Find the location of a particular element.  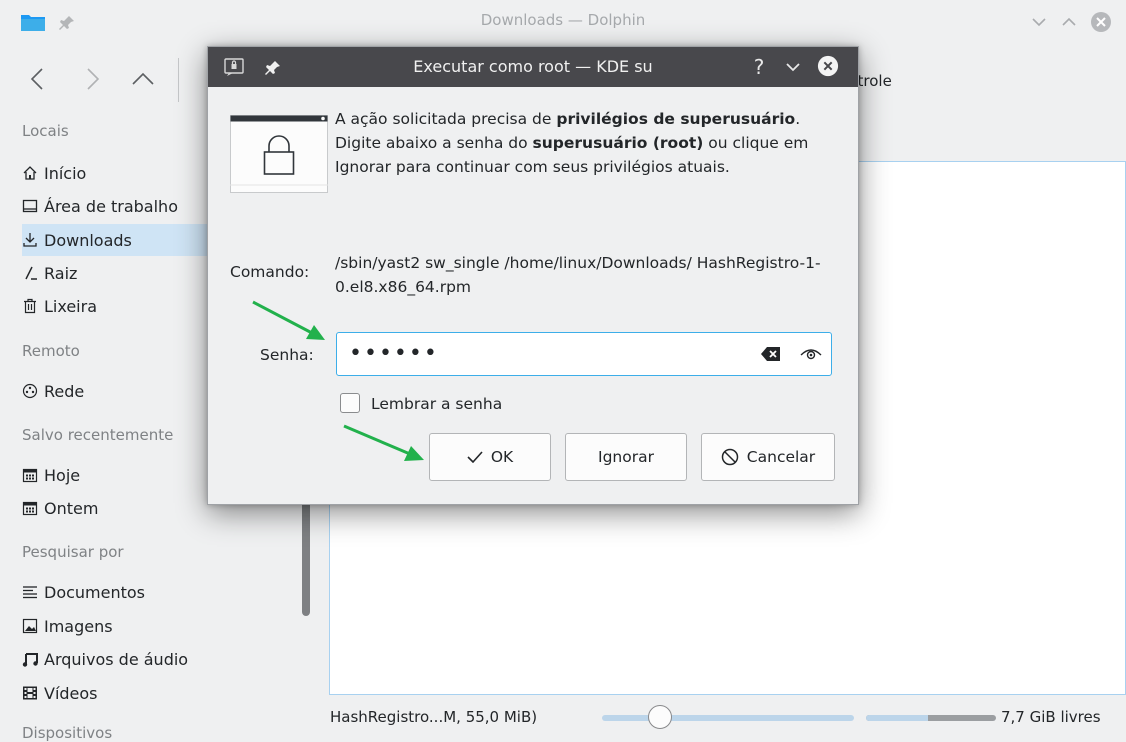

cancel-button: Cancelar is located at coordinates (768, 457).